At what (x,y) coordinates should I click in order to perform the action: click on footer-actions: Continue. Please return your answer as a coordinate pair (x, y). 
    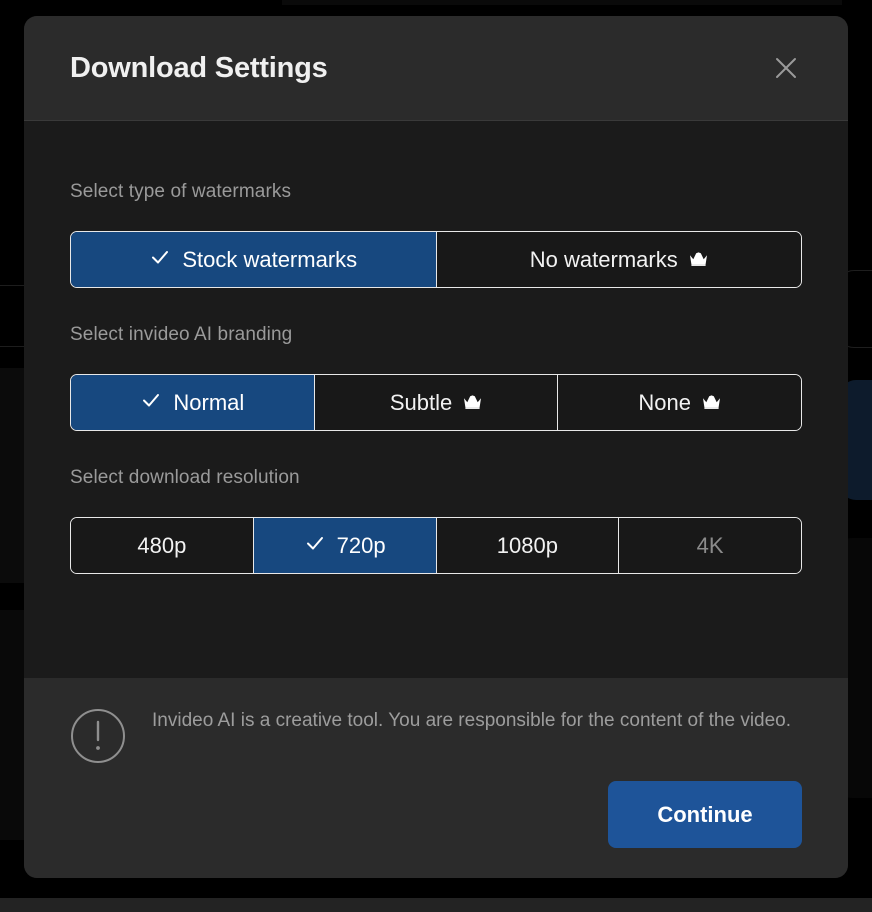
    Looking at the image, I should click on (436, 814).